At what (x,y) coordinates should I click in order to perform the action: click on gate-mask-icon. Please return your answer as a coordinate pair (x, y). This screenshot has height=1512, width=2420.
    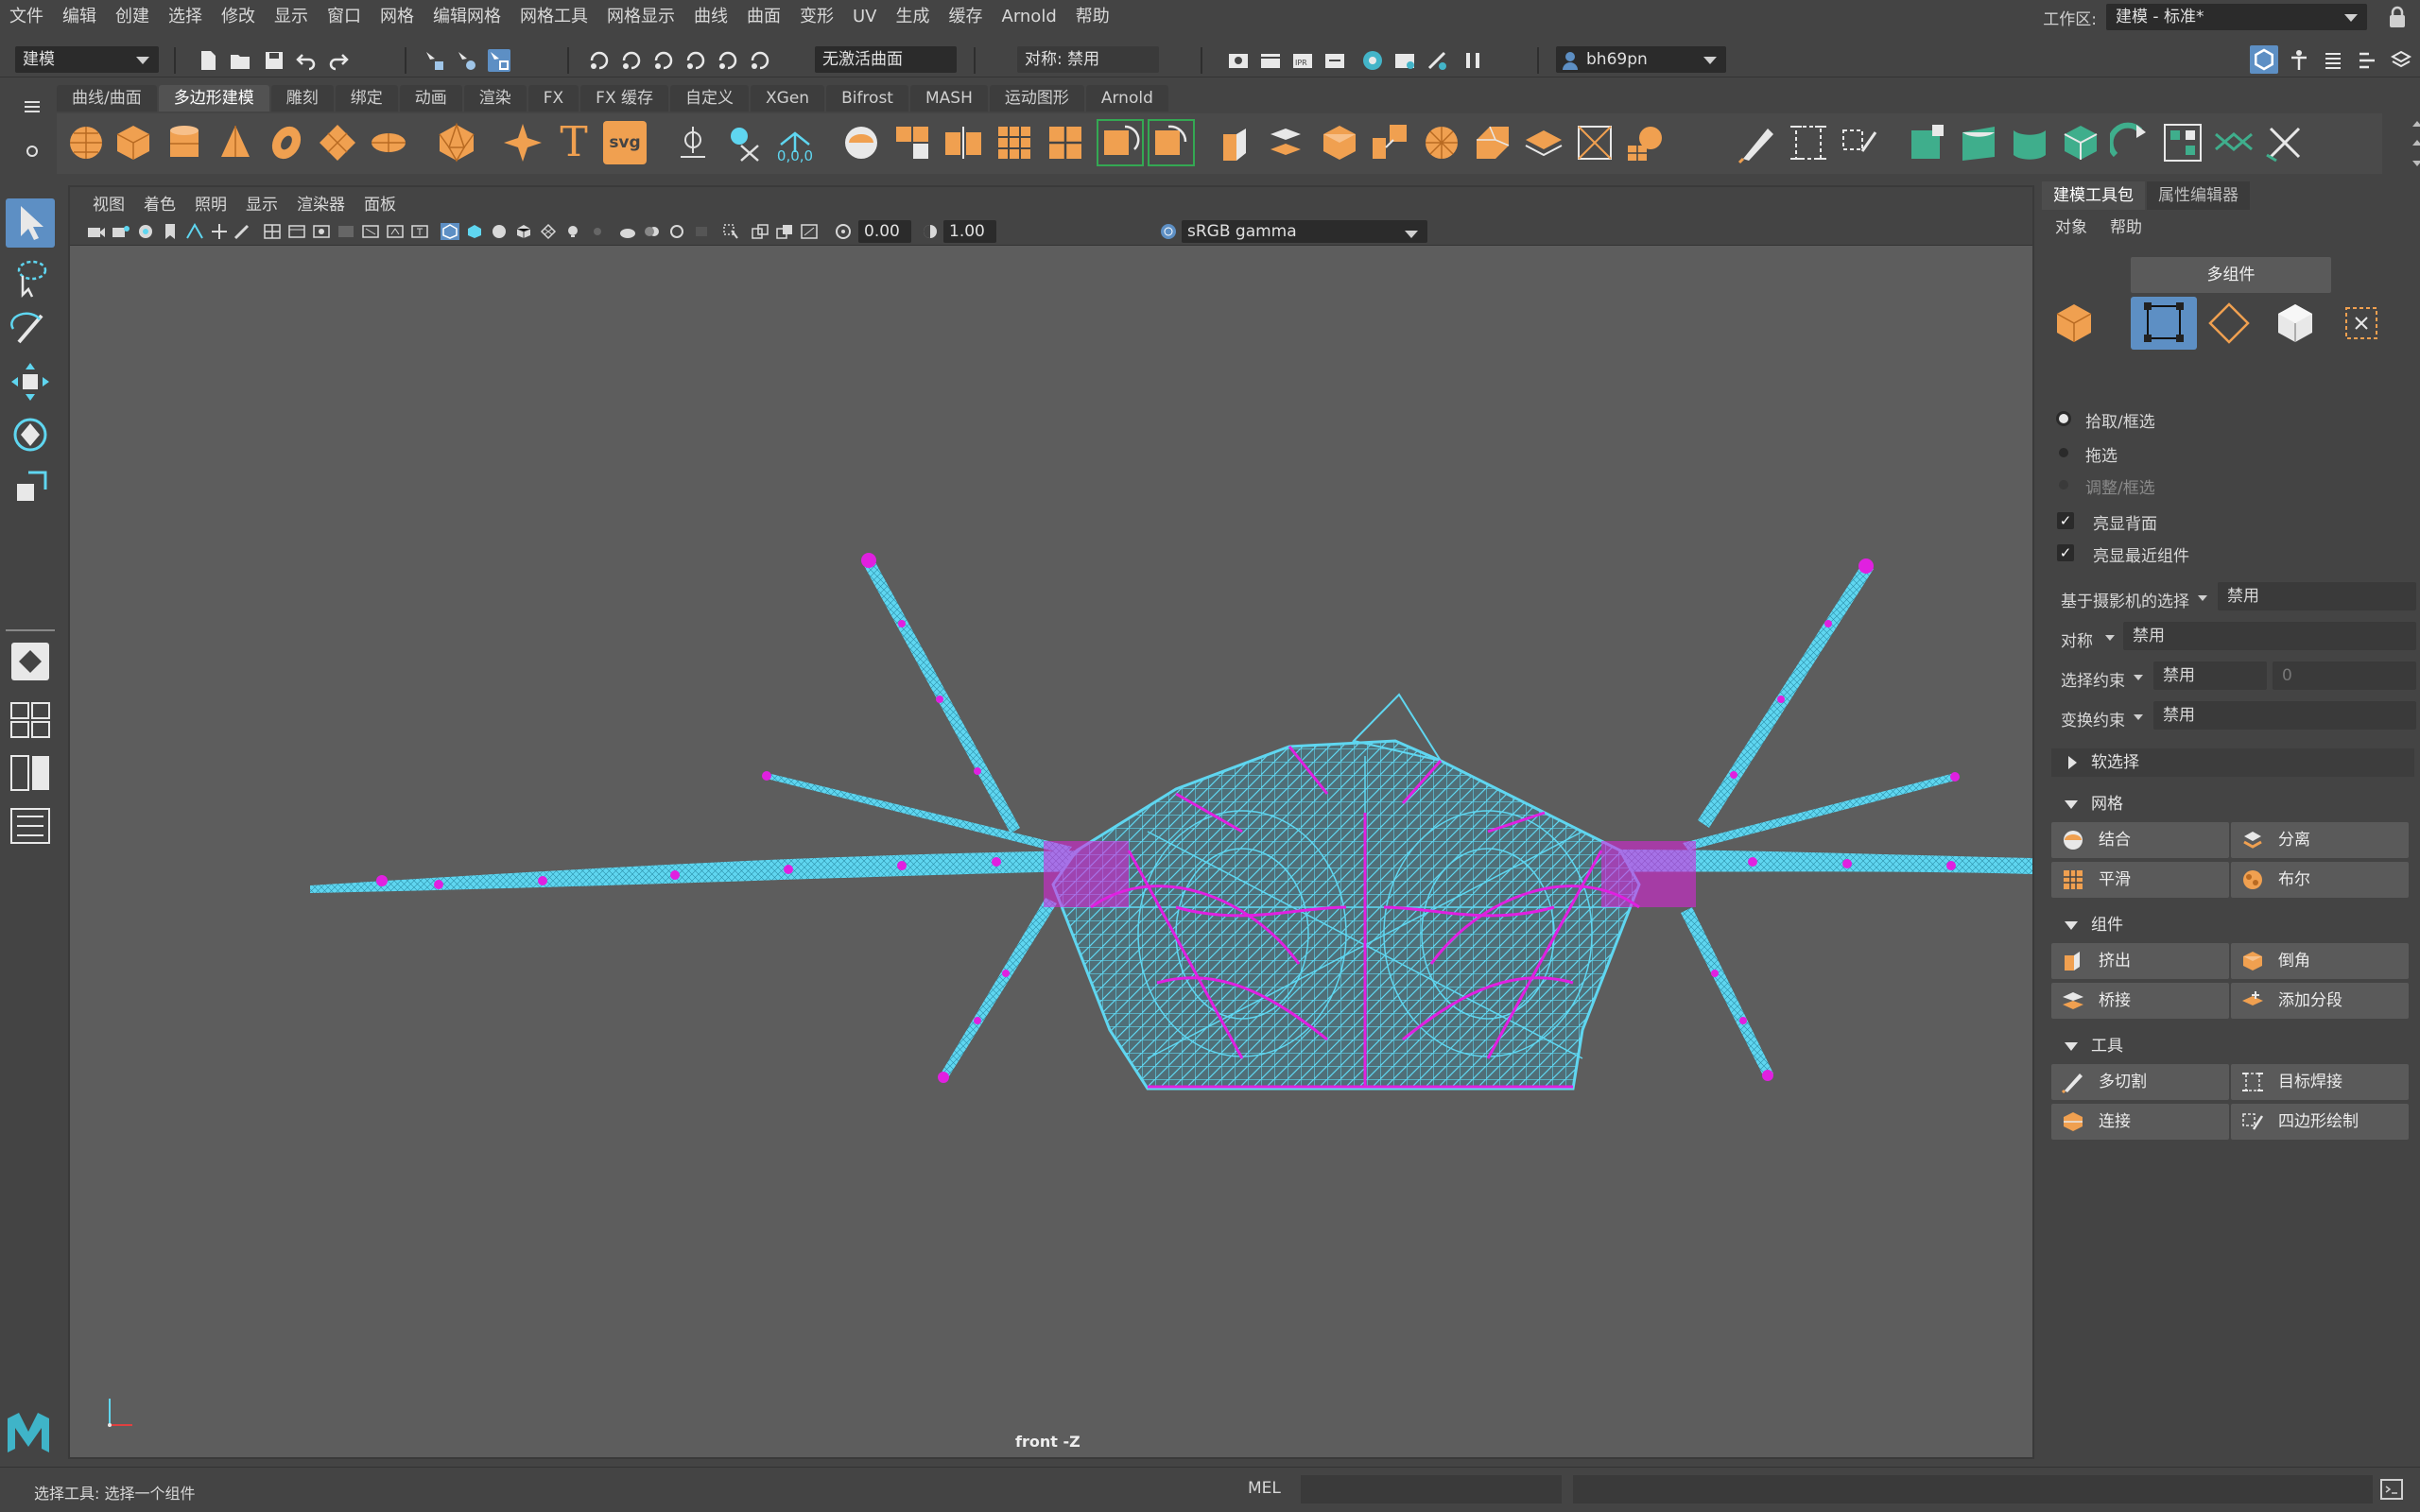
    Looking at the image, I should click on (346, 231).